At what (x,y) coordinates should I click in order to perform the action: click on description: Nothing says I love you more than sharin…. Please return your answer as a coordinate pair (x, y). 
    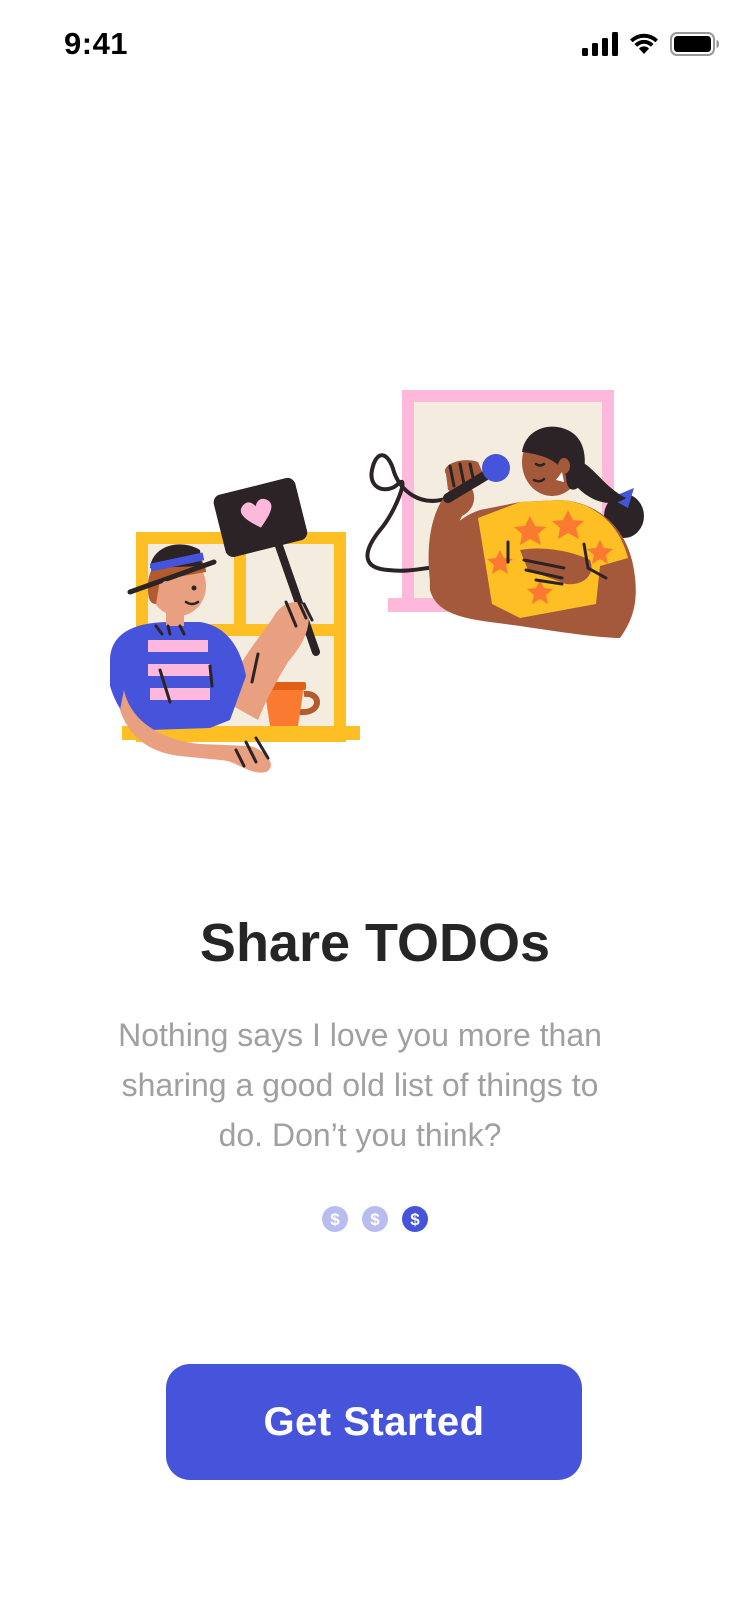
    Looking at the image, I should click on (360, 1085).